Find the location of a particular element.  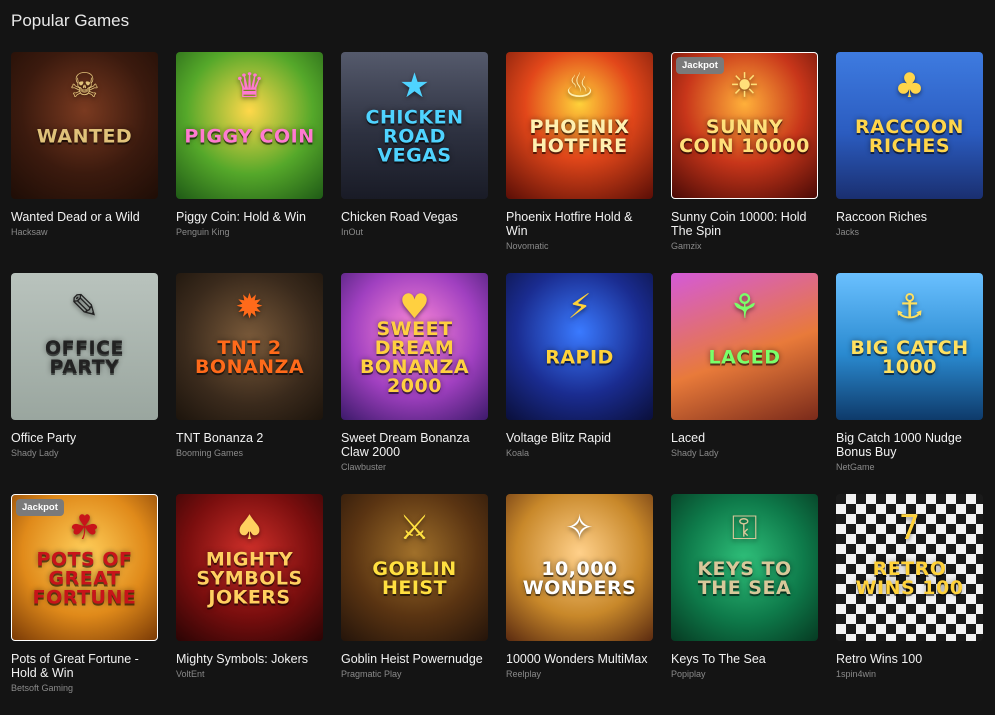

game-title: 10000 Wonders MultiMax is located at coordinates (579, 659).